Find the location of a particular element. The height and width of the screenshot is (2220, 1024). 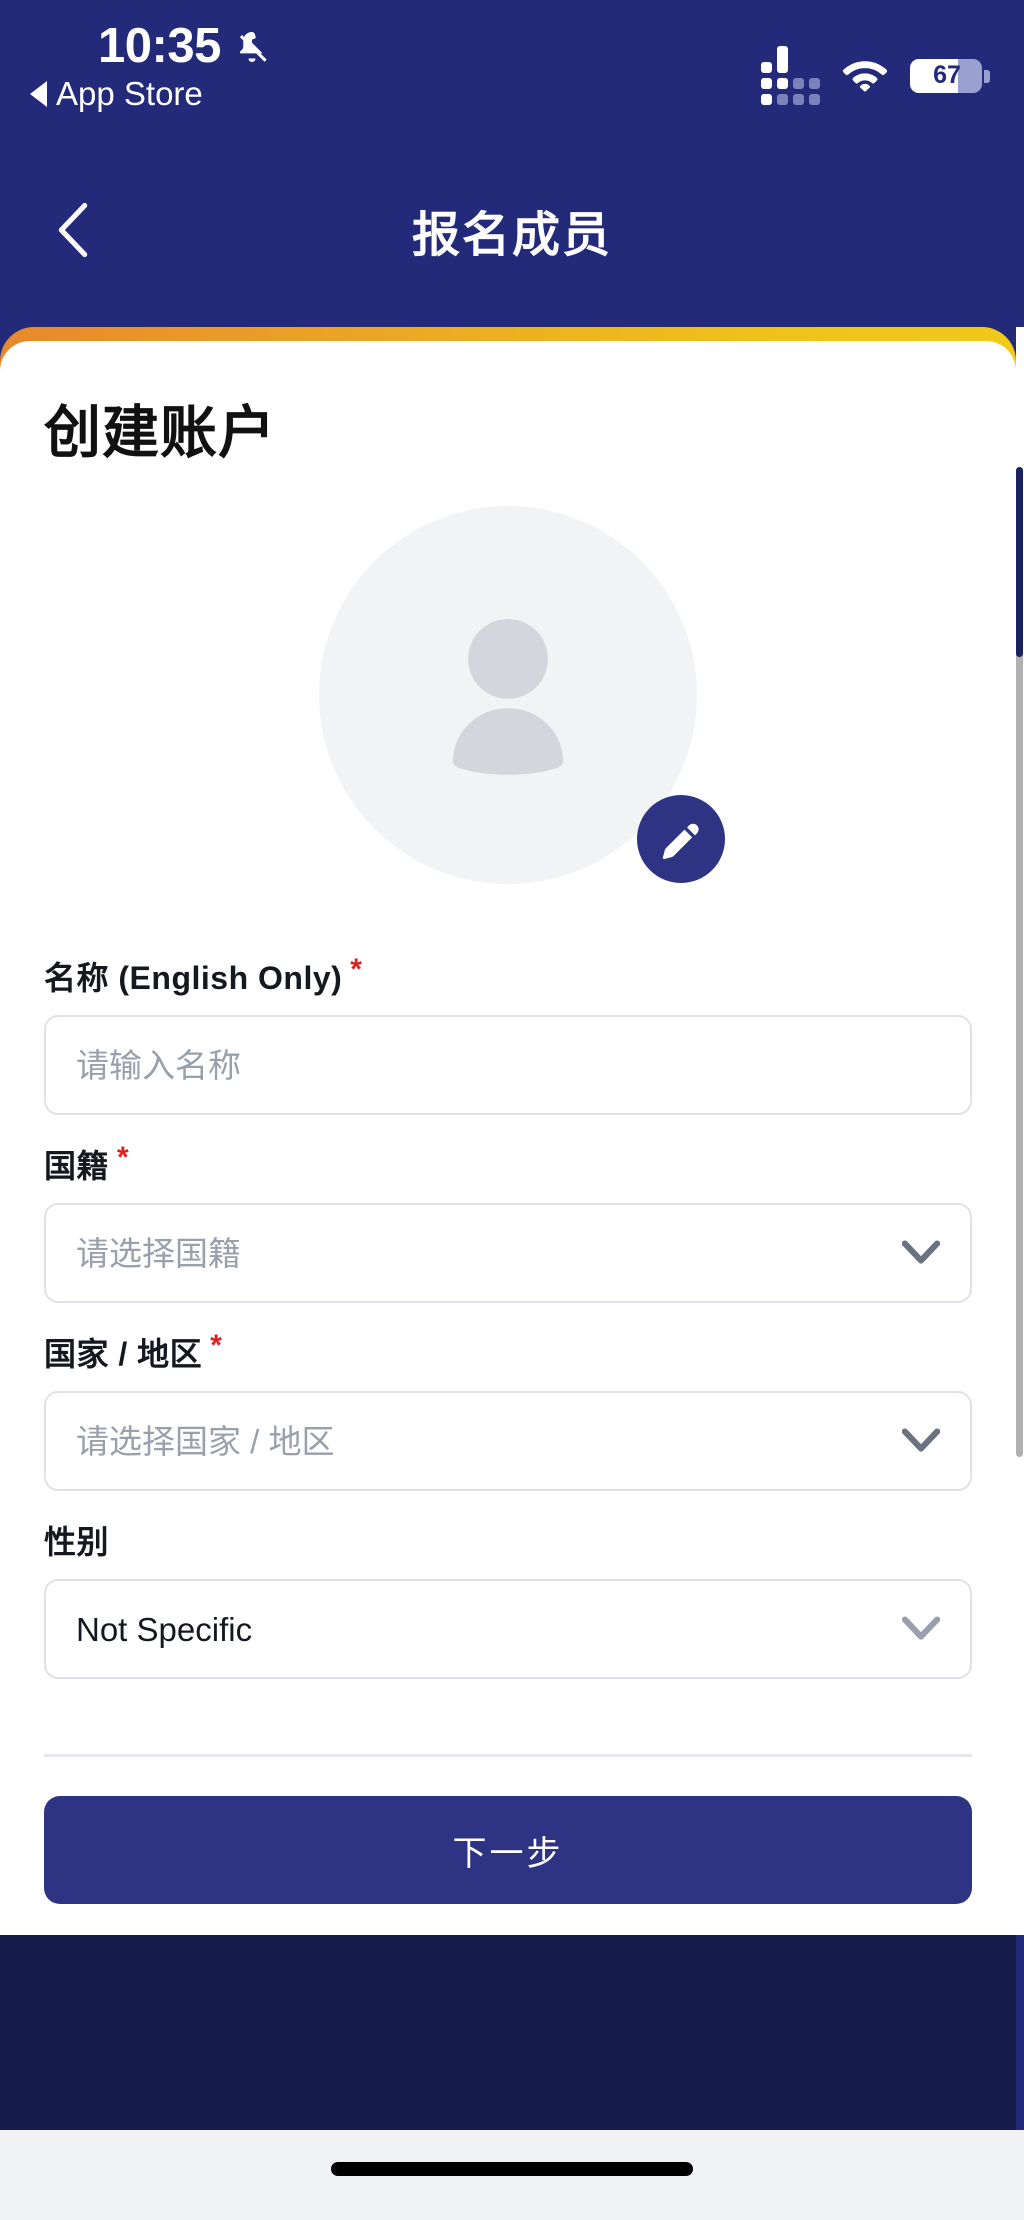

nationality-select: 请选择国籍 is located at coordinates (508, 1253).